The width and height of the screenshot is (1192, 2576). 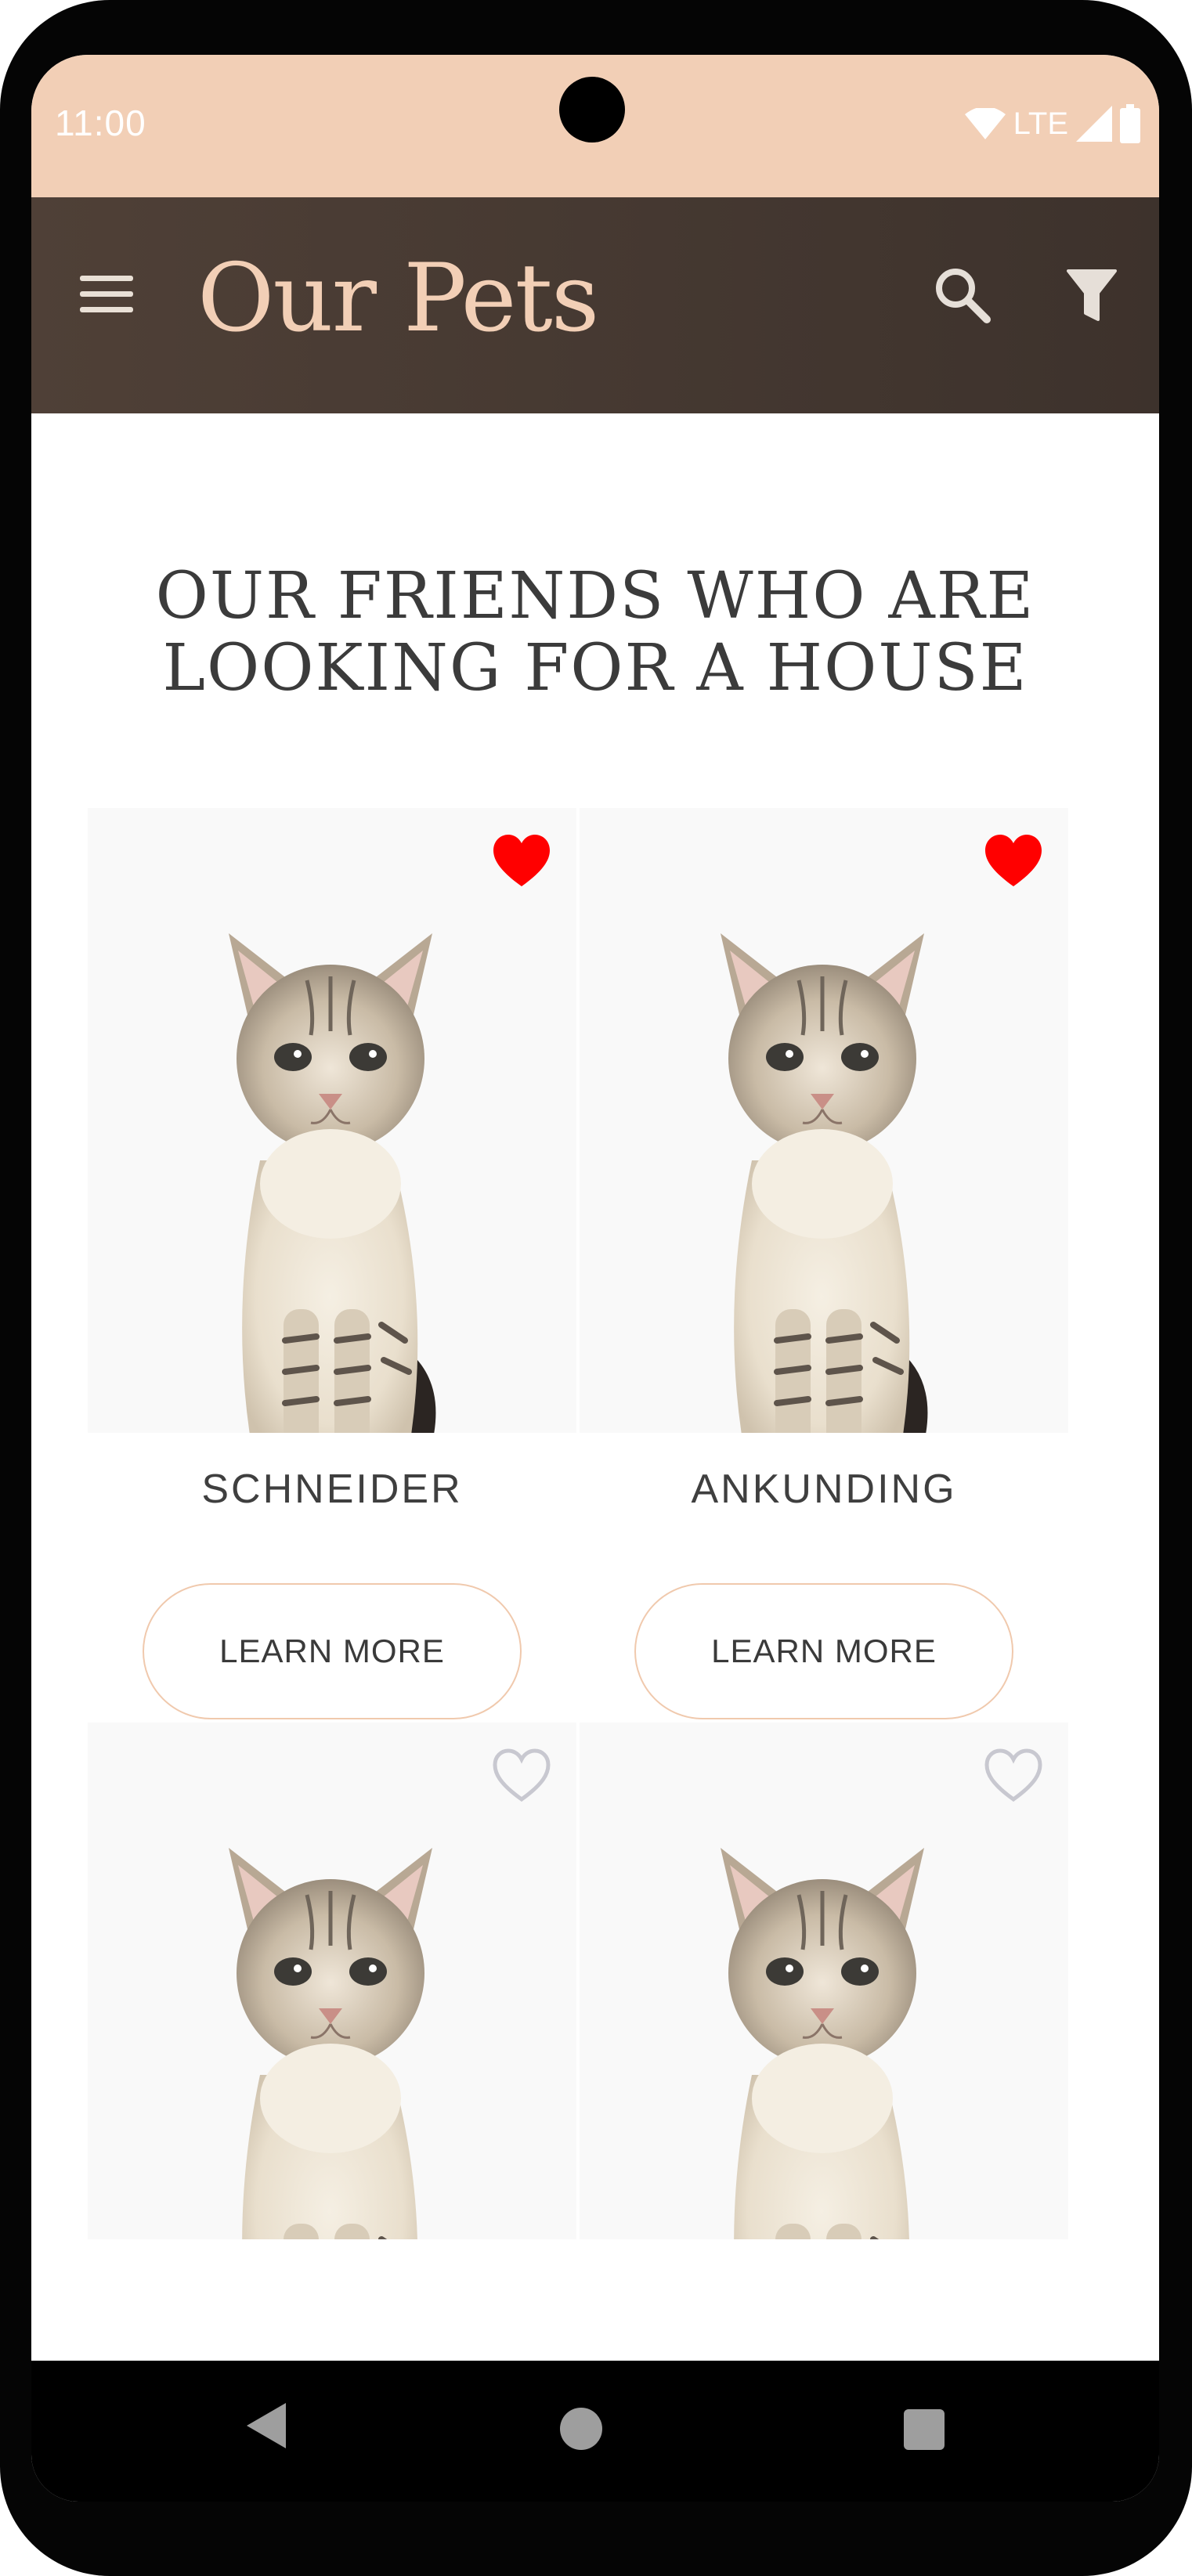 I want to click on recents-icon, so click(x=924, y=2429).